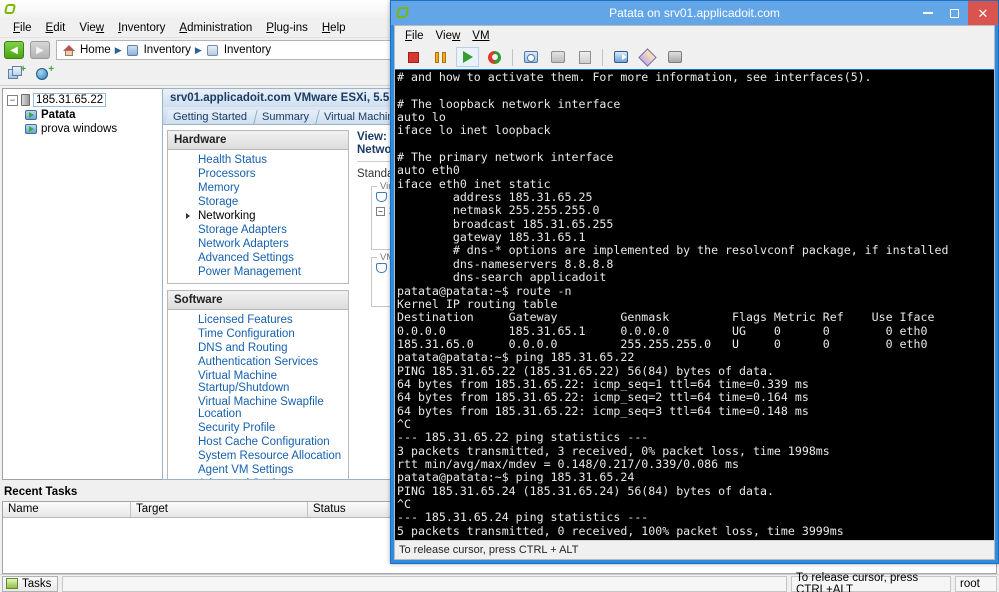  Describe the element at coordinates (67, 509) in the screenshot. I see `column-header-name: Name` at that location.